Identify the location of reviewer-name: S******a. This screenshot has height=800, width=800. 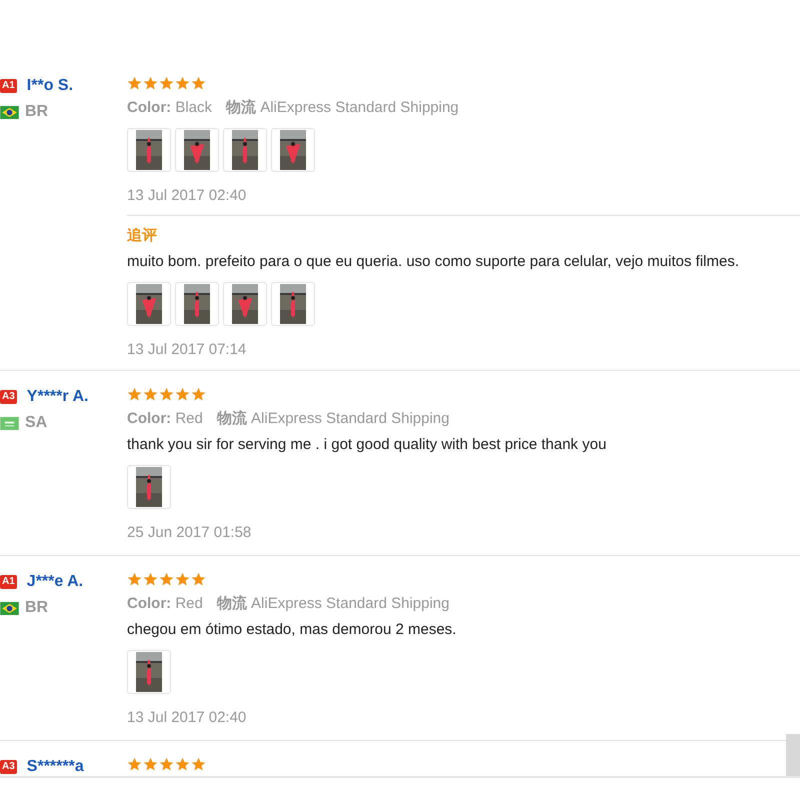
(55, 767).